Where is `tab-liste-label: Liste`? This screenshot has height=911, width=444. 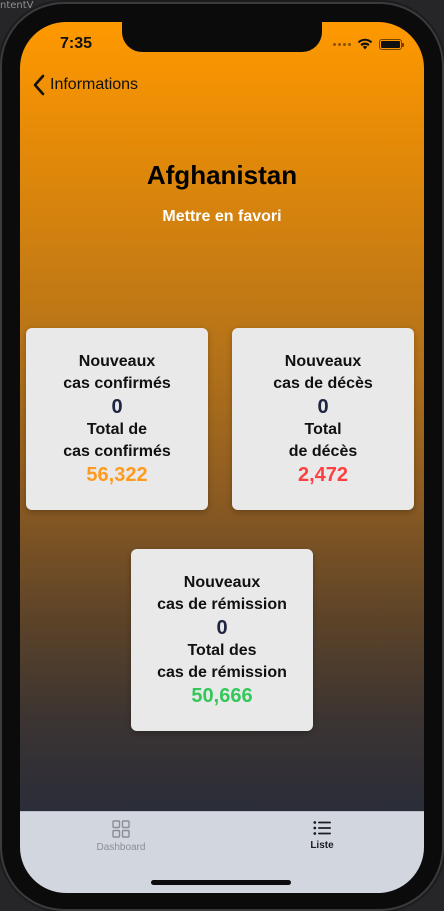 tab-liste-label: Liste is located at coordinates (322, 845).